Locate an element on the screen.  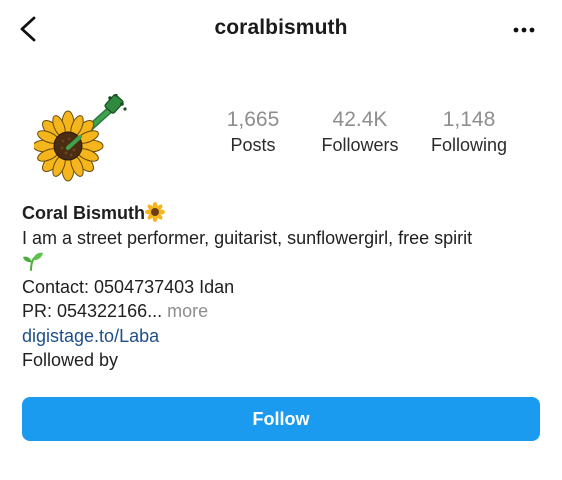
followed-by: Followed by is located at coordinates (287, 360).